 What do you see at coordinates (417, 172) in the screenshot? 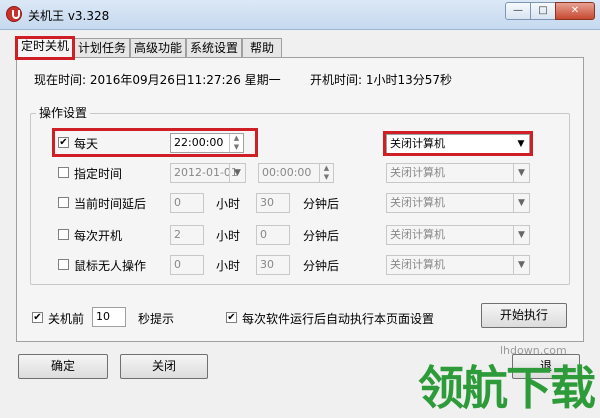
I see `specified-action-value: 关闭计算机` at bounding box center [417, 172].